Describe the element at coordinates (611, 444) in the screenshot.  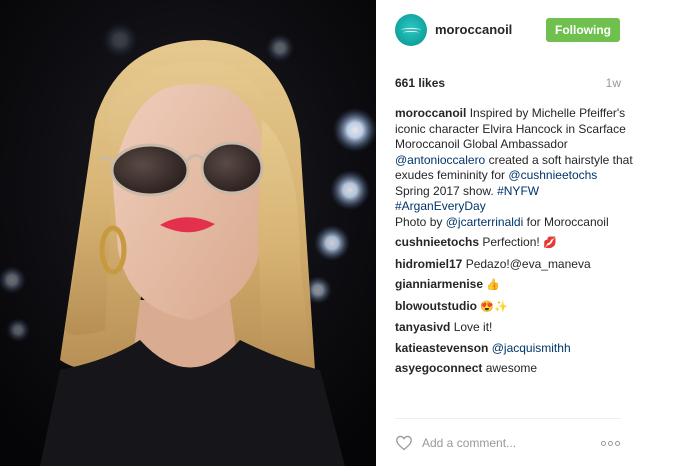
I see `more-options-icon` at that location.